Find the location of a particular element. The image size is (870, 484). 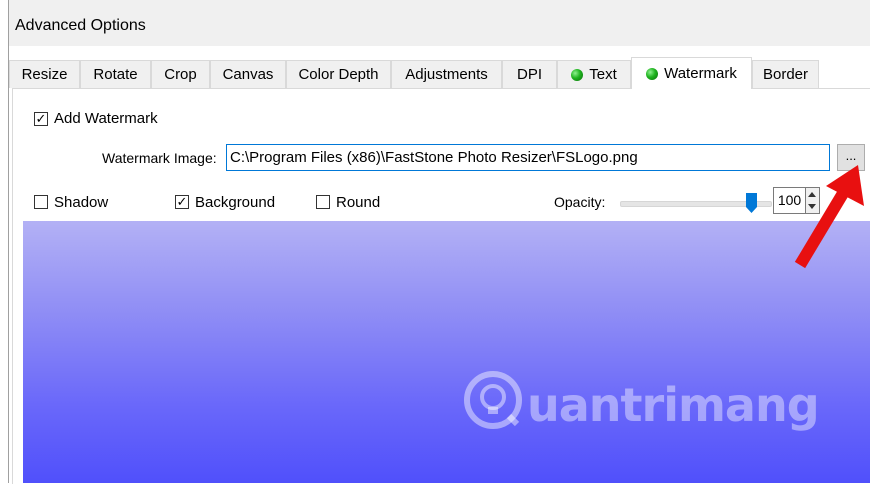

tab-color-depth: Color Depth is located at coordinates (338, 74).